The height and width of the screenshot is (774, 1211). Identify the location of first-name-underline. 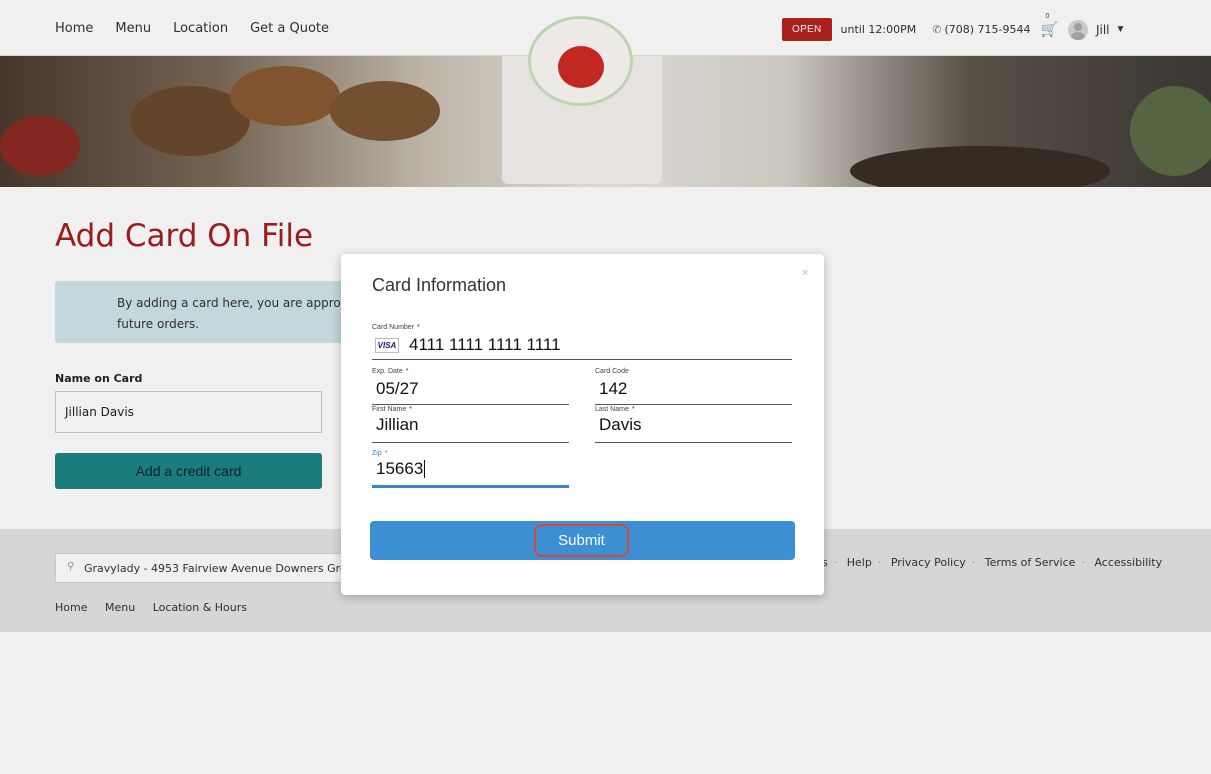
(470, 442).